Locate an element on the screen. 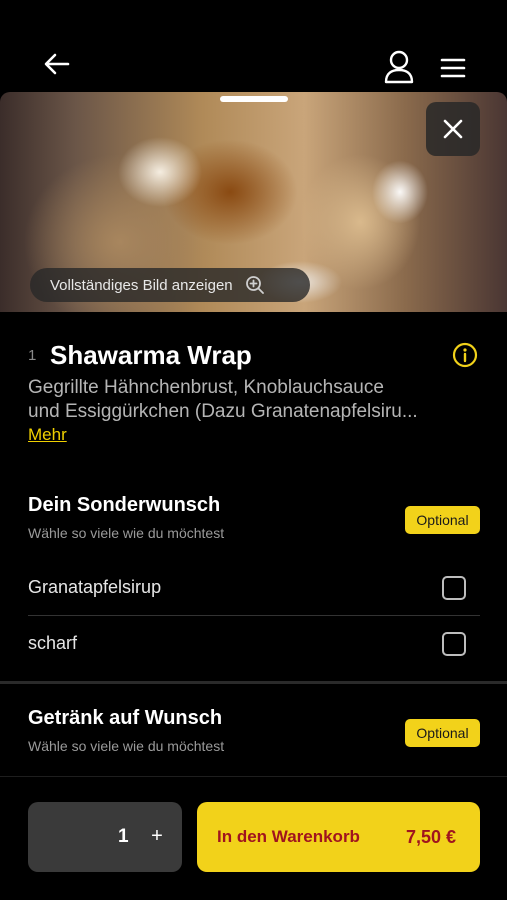  hamburger-menu-icon is located at coordinates (453, 68).